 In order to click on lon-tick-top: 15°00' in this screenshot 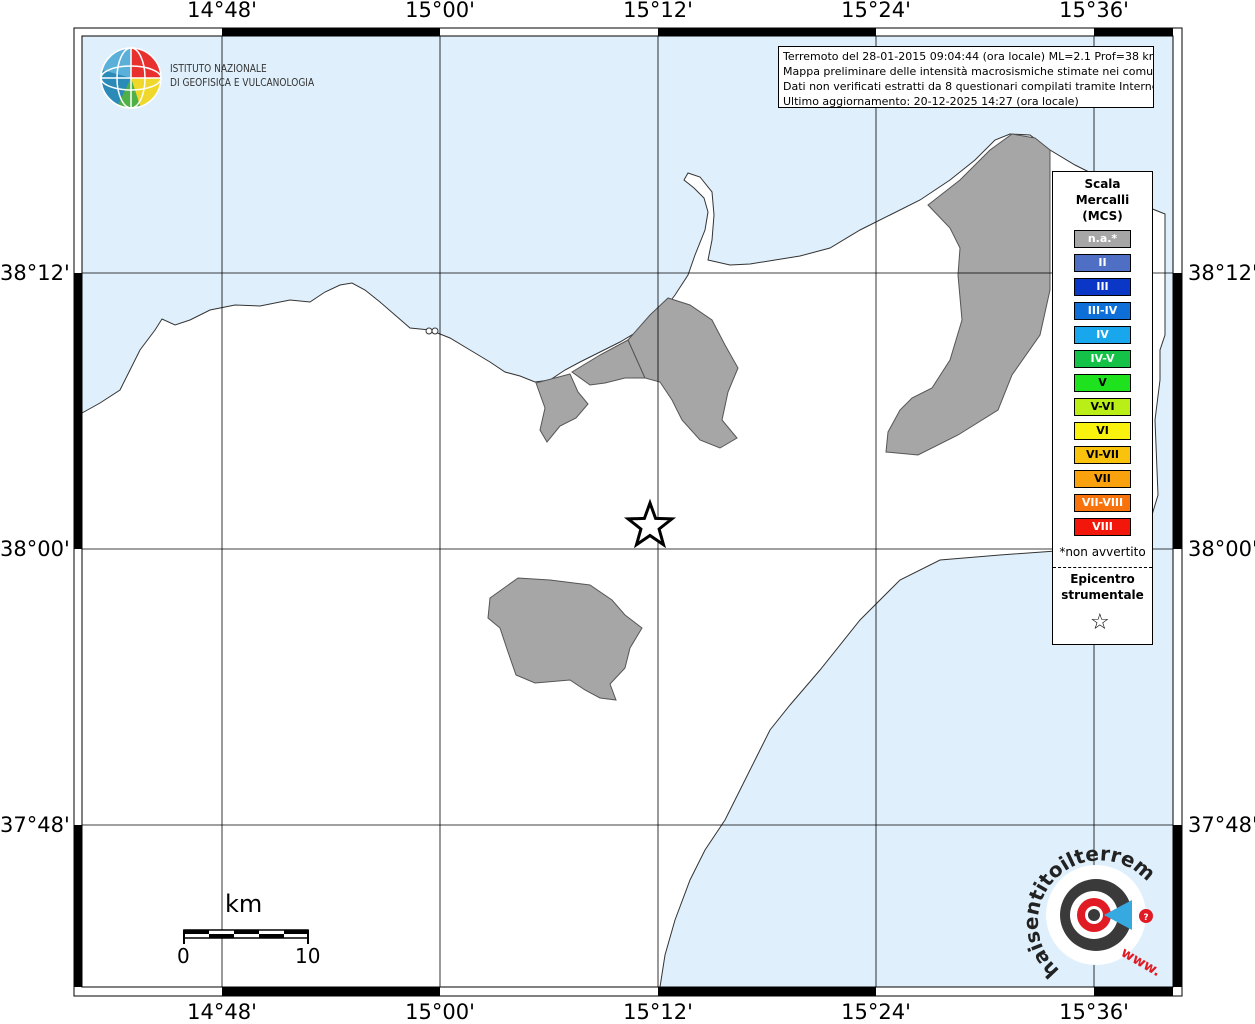, I will do `click(440, 11)`.